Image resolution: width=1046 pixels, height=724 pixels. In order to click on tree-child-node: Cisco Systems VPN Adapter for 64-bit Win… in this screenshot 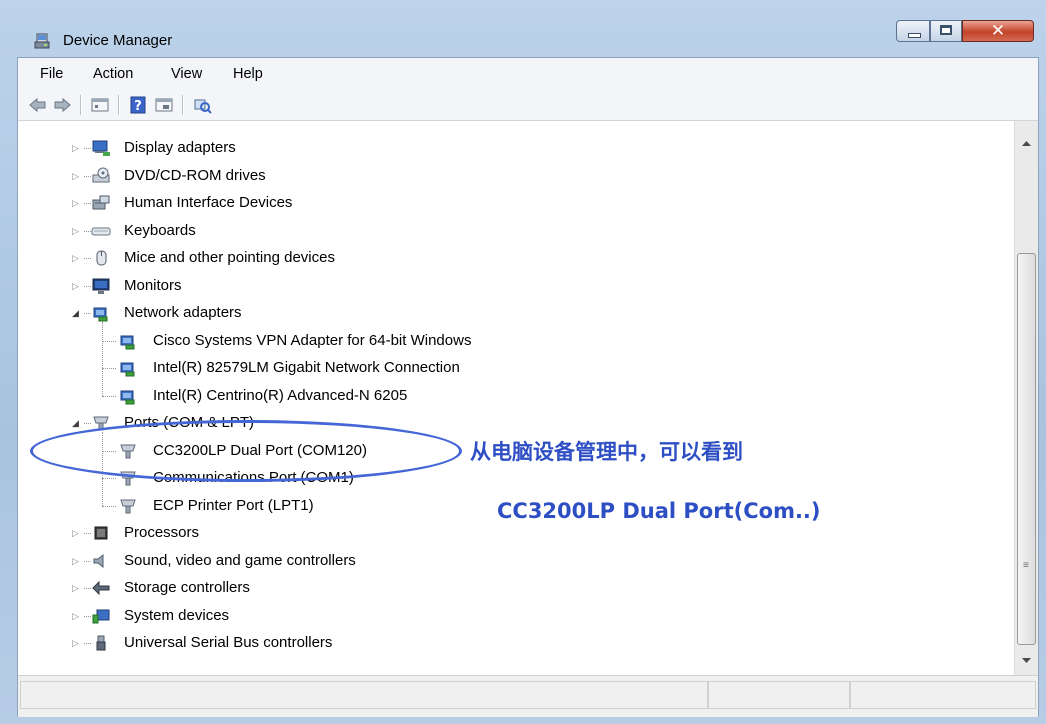, I will do `click(513, 341)`.